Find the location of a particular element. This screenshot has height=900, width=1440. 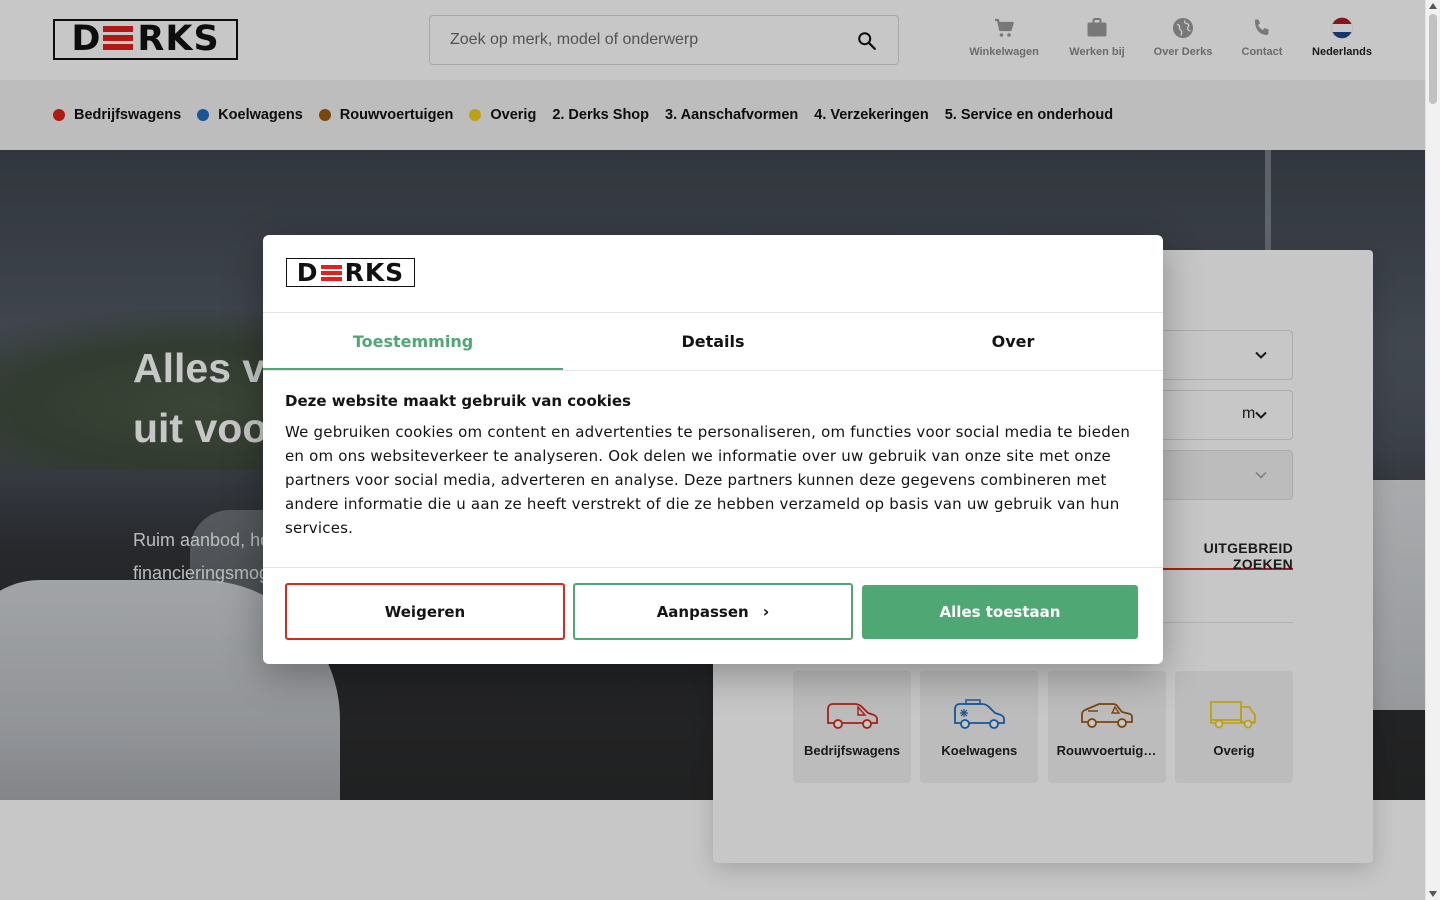

logo-wordmark: D RKS is located at coordinates (350, 272).